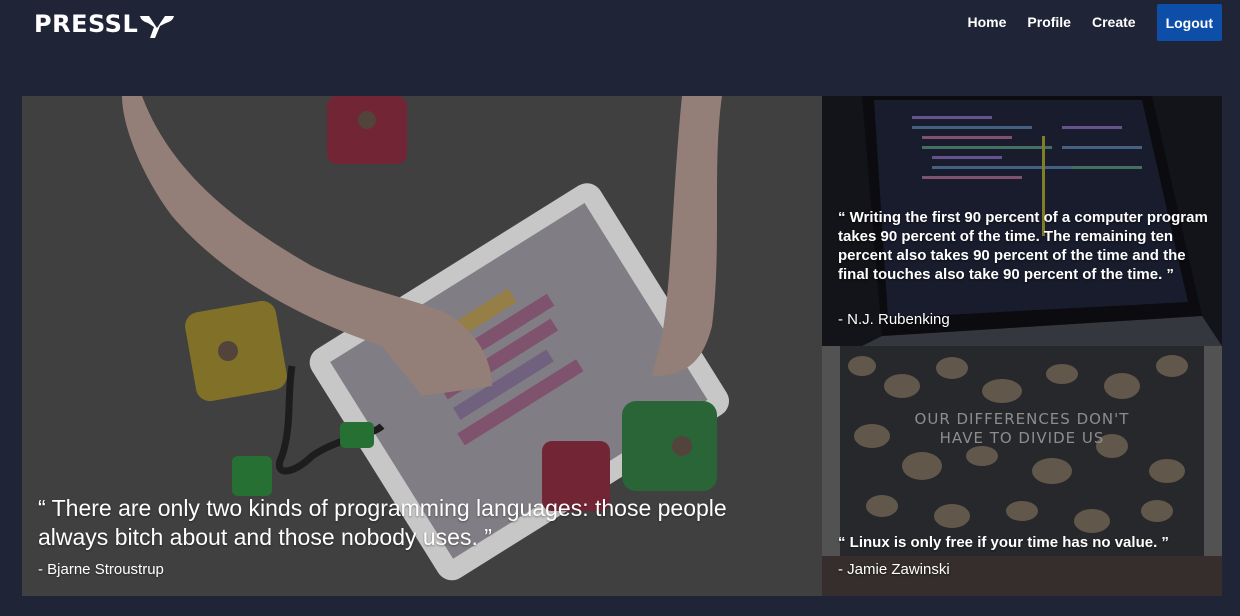  Describe the element at coordinates (987, 22) in the screenshot. I see `nav-home: Home` at that location.